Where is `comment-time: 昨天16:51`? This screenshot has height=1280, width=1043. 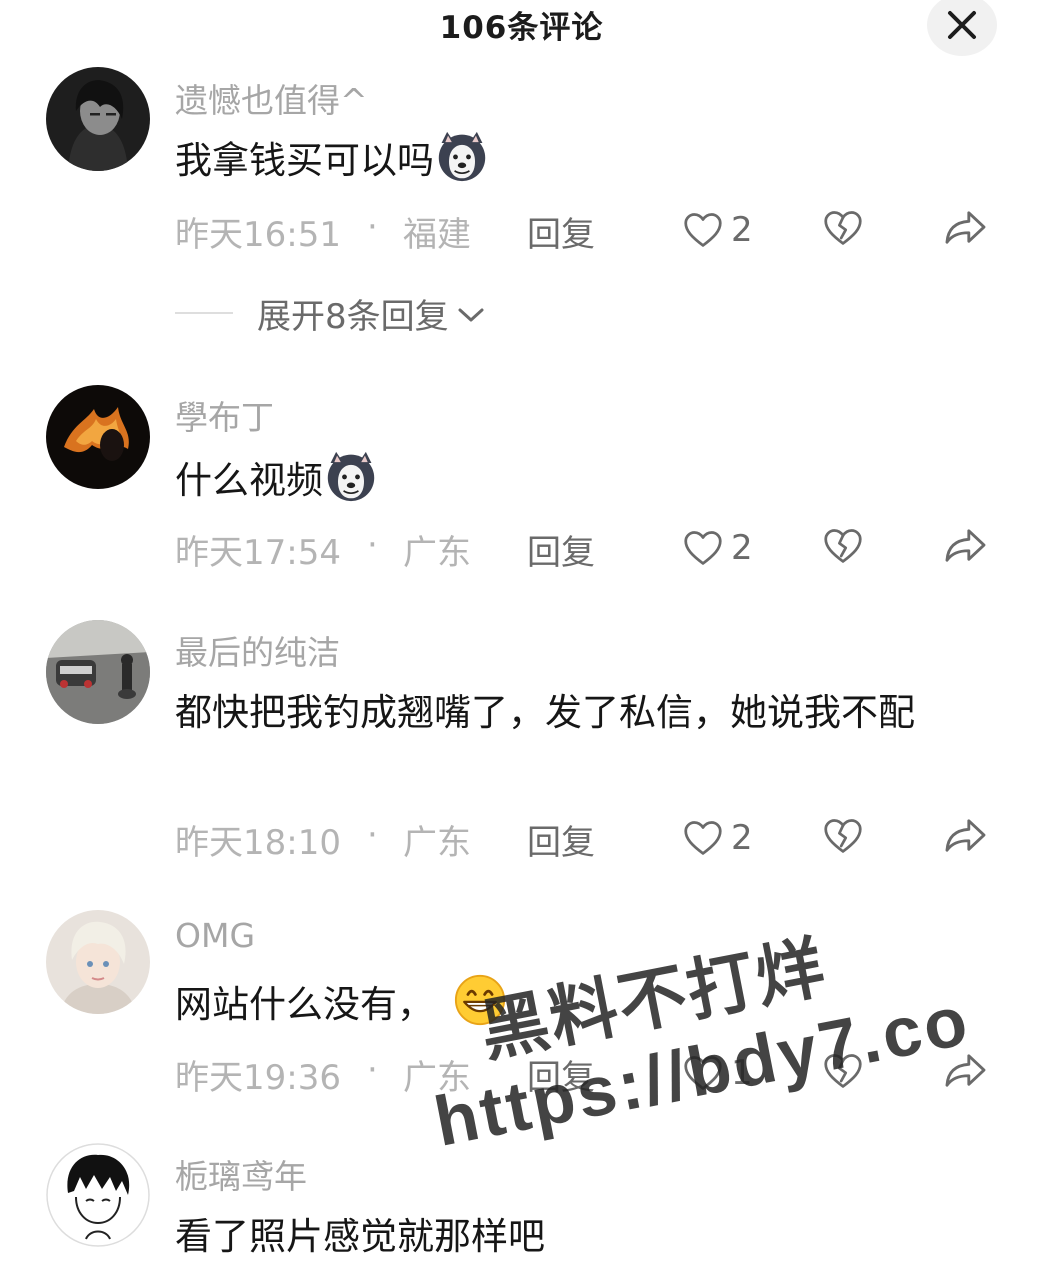 comment-time: 昨天16:51 is located at coordinates (258, 235).